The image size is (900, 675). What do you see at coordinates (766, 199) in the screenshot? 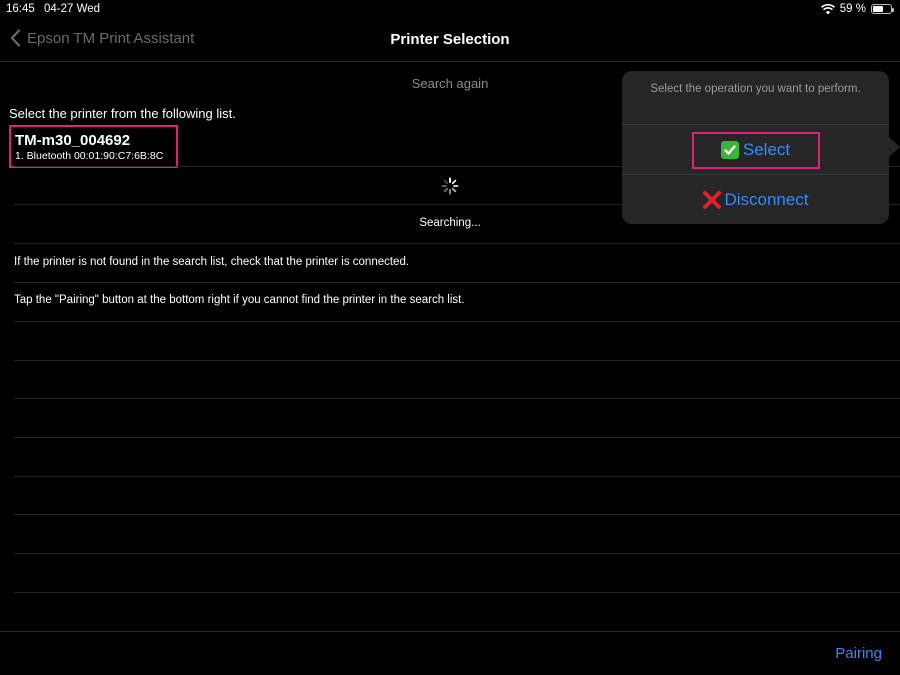
I see `disconnect-label: Disconnect` at bounding box center [766, 199].